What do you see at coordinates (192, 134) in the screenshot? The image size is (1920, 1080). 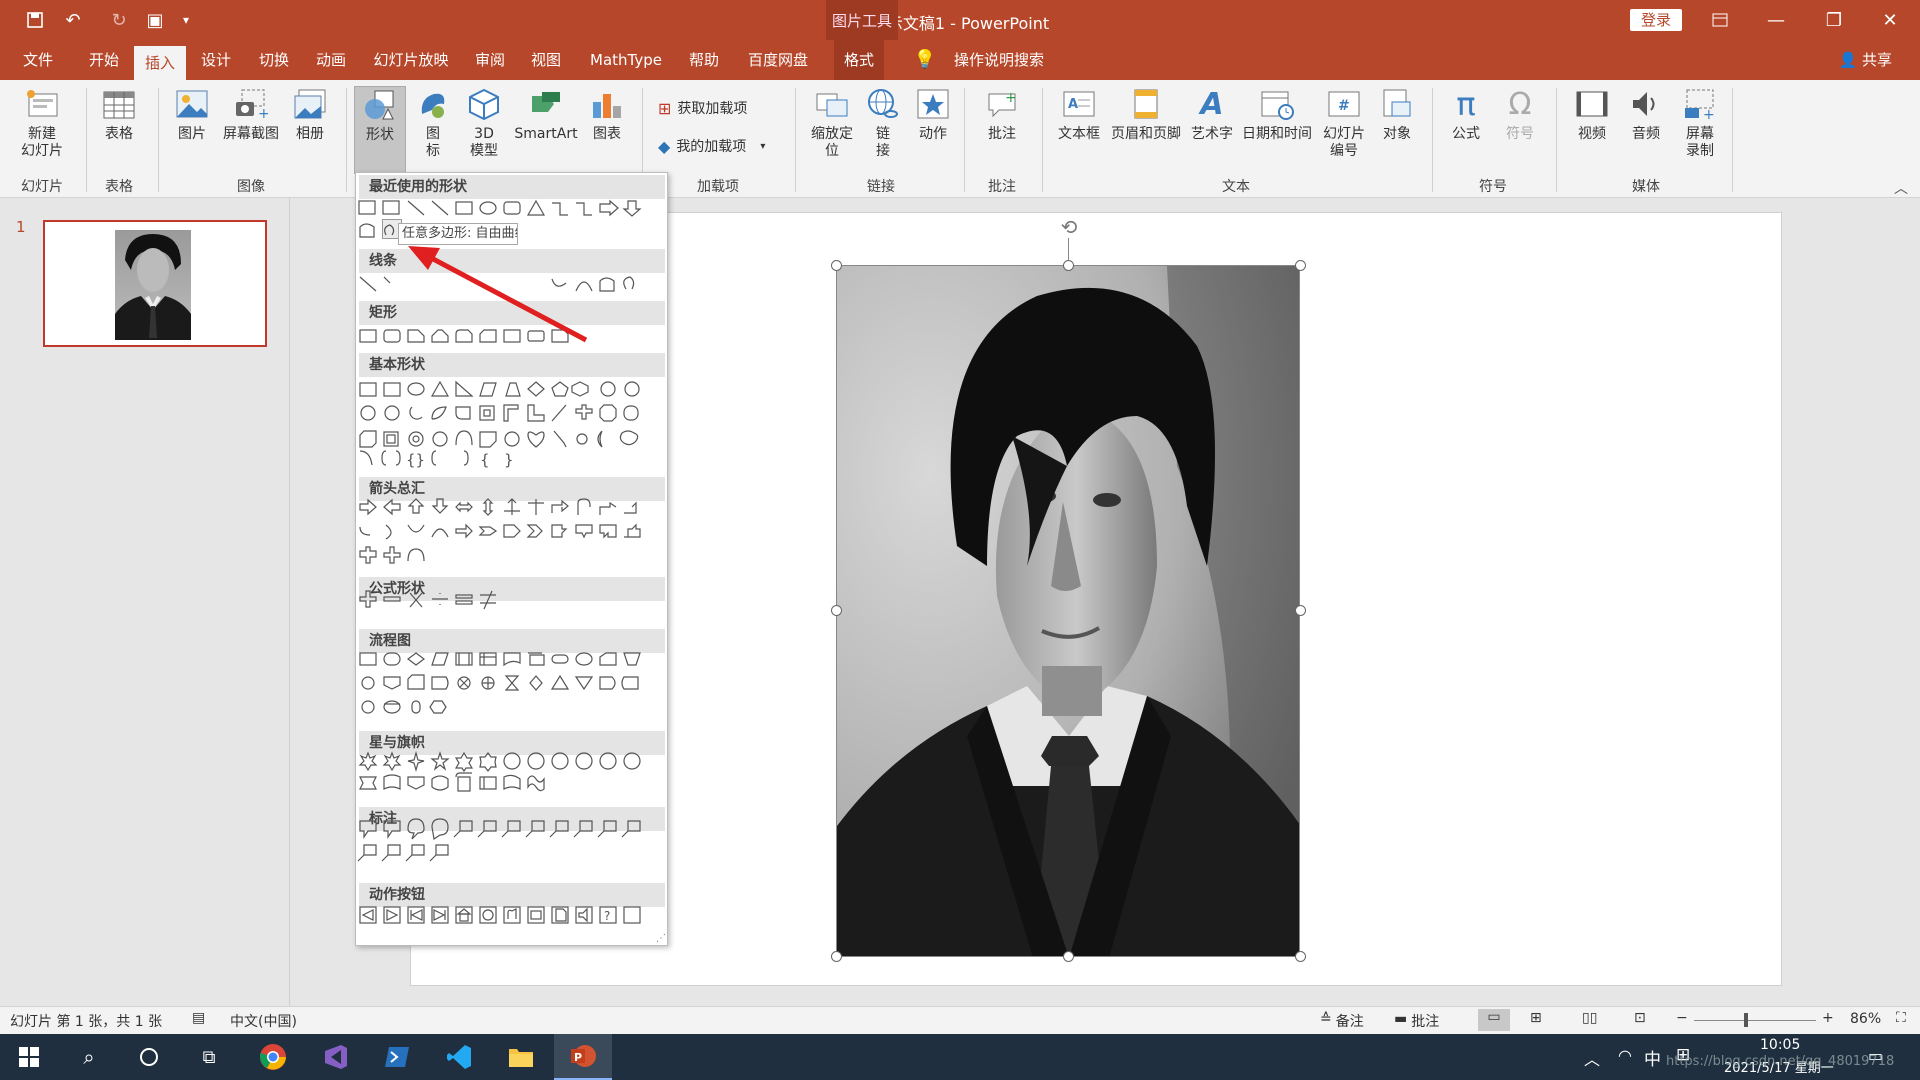 I see `picture-label: 图片` at bounding box center [192, 134].